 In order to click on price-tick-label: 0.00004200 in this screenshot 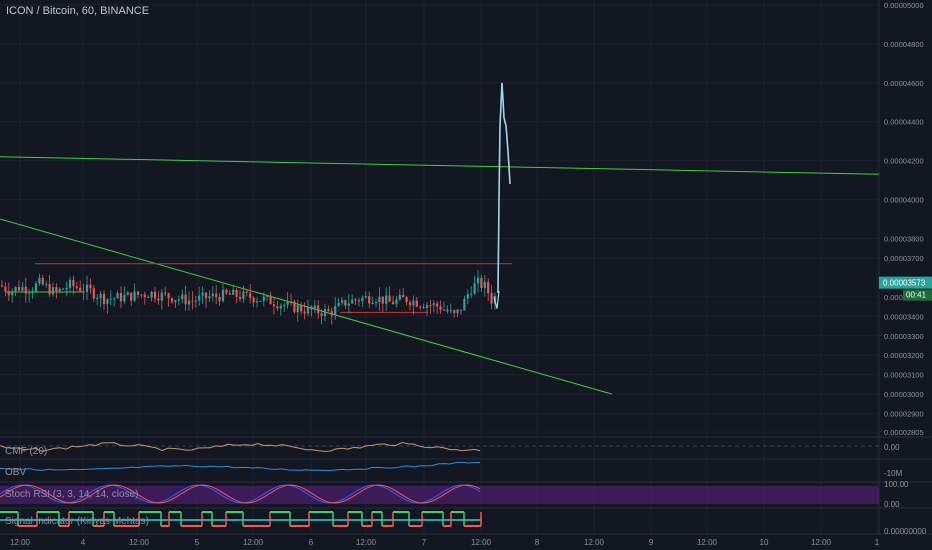, I will do `click(904, 161)`.